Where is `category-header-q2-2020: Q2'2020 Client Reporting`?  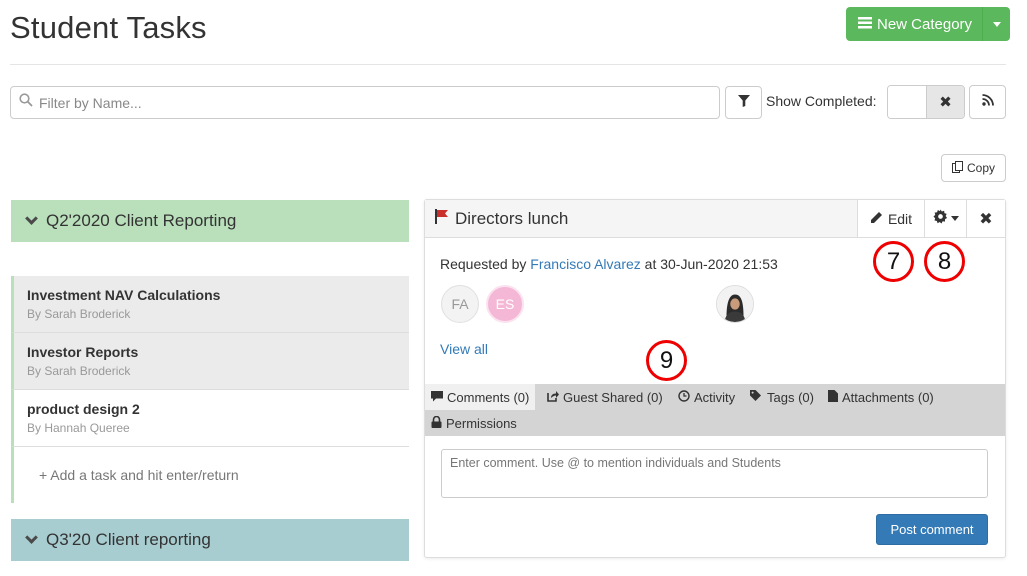 category-header-q2-2020: Q2'2020 Client Reporting is located at coordinates (210, 221).